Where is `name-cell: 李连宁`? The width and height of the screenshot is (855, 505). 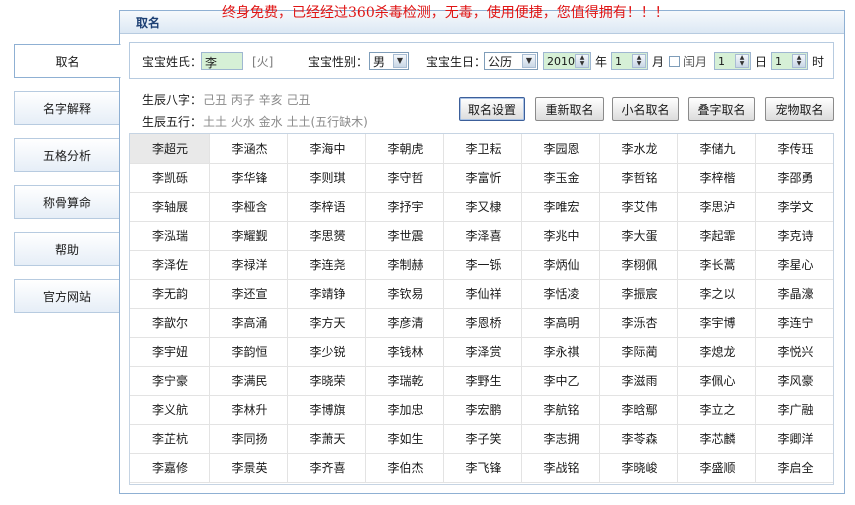 name-cell: 李连宁 is located at coordinates (794, 323).